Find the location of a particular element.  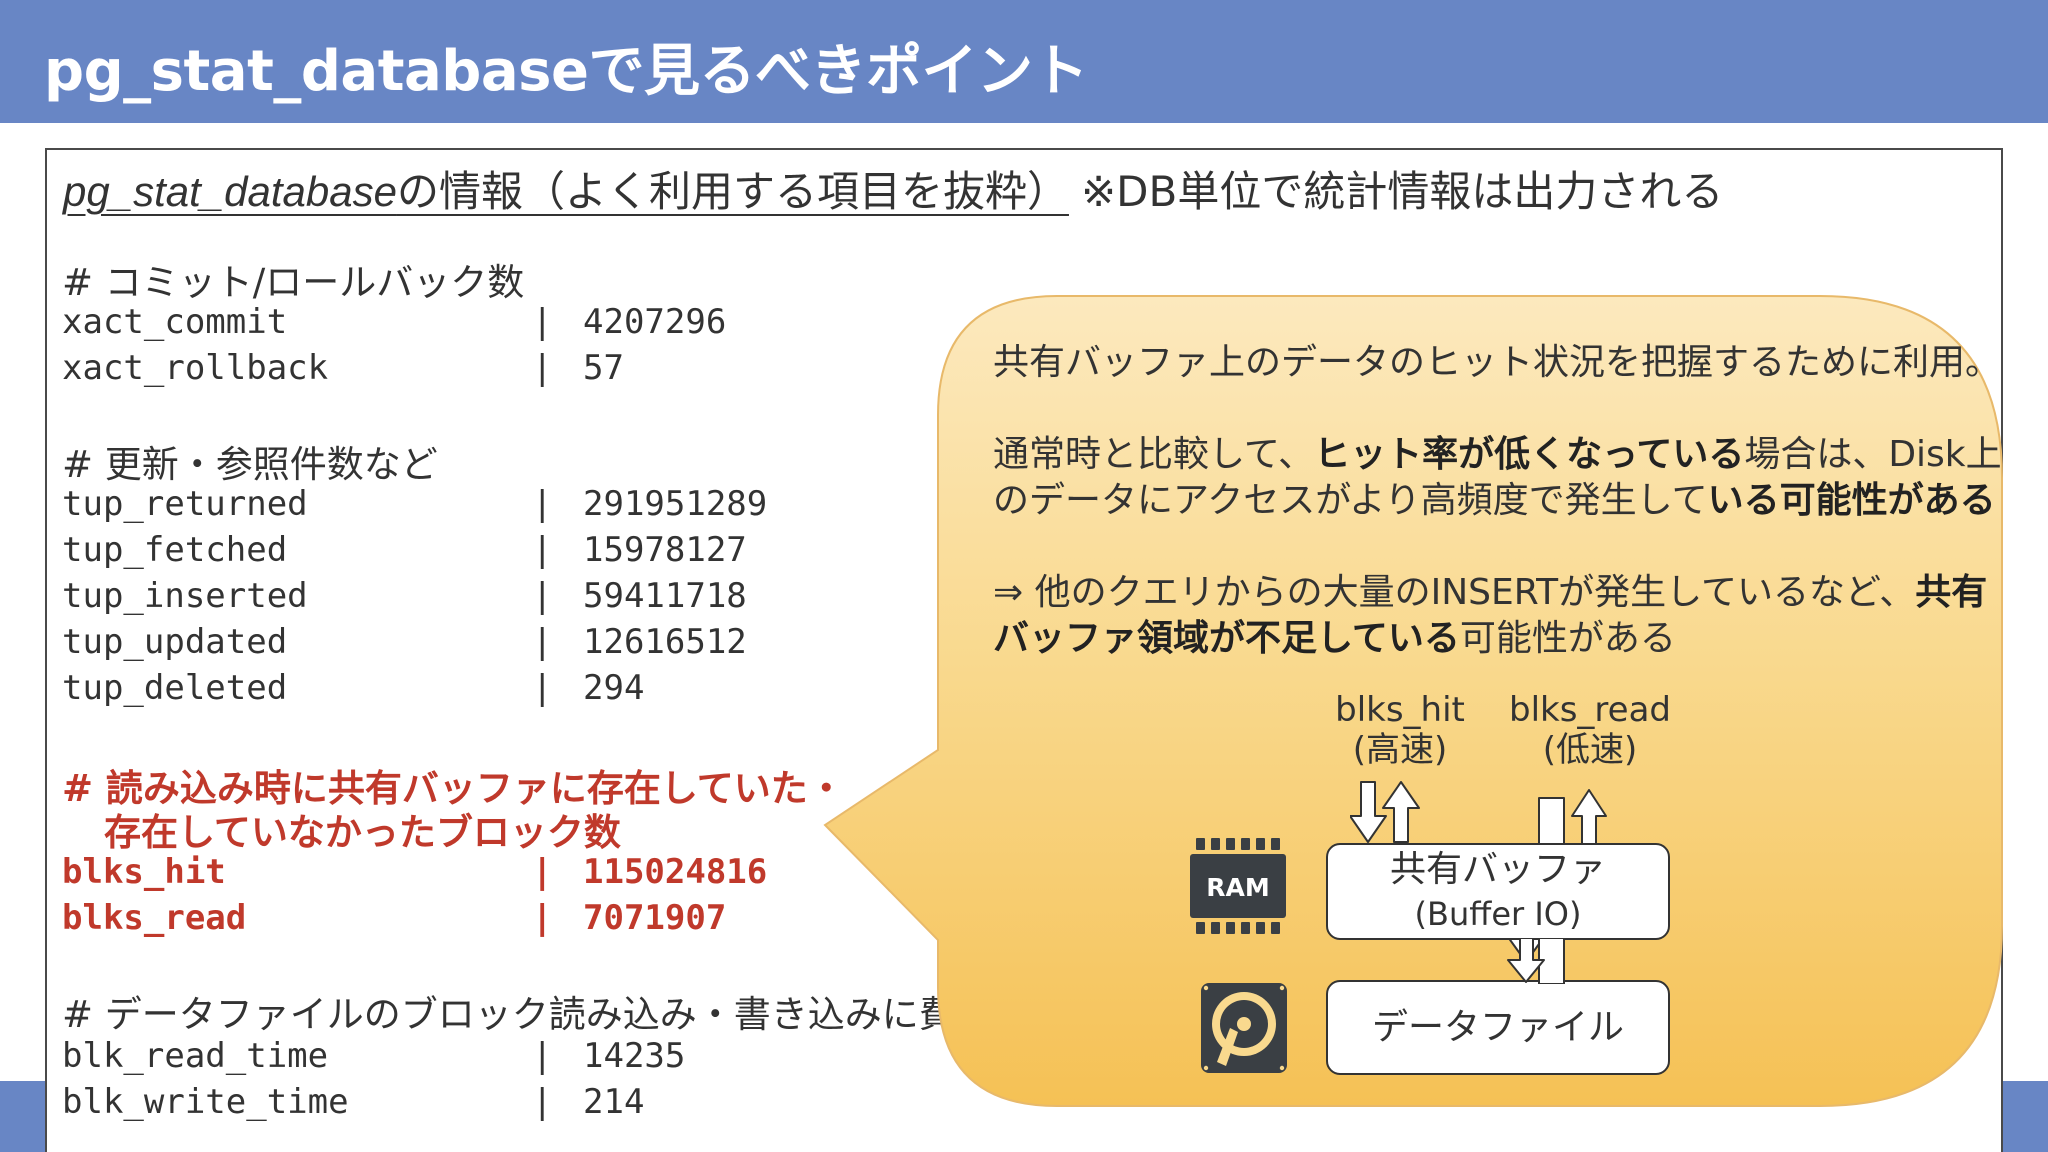

stat-key: xact_rollback is located at coordinates (195, 368).